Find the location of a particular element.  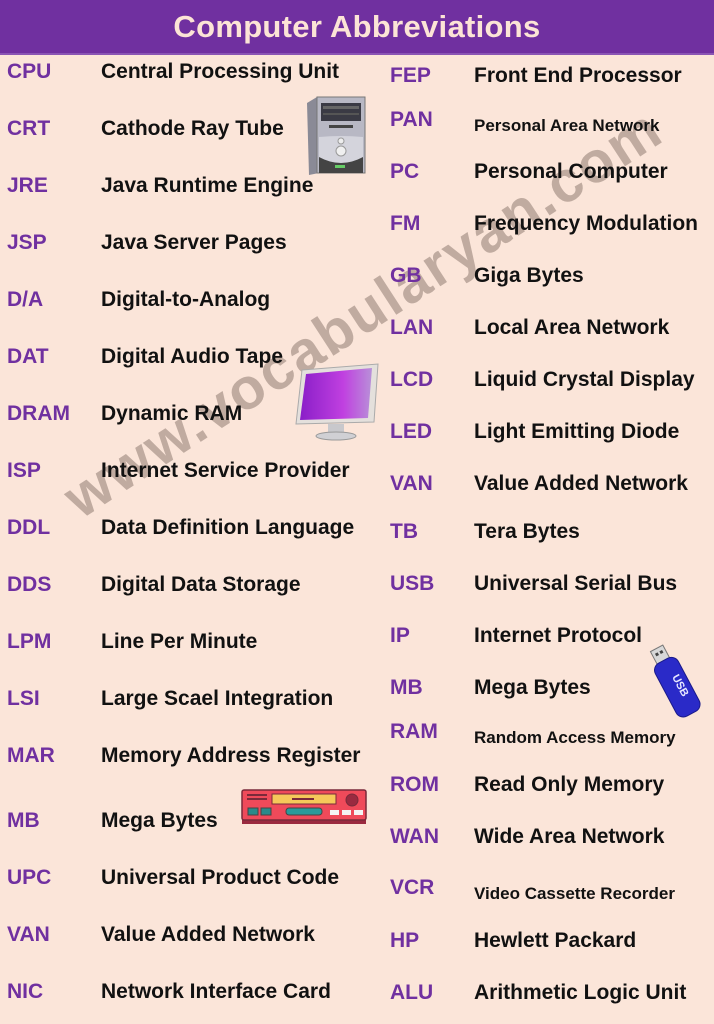

abbreviation: LCD is located at coordinates (412, 379).